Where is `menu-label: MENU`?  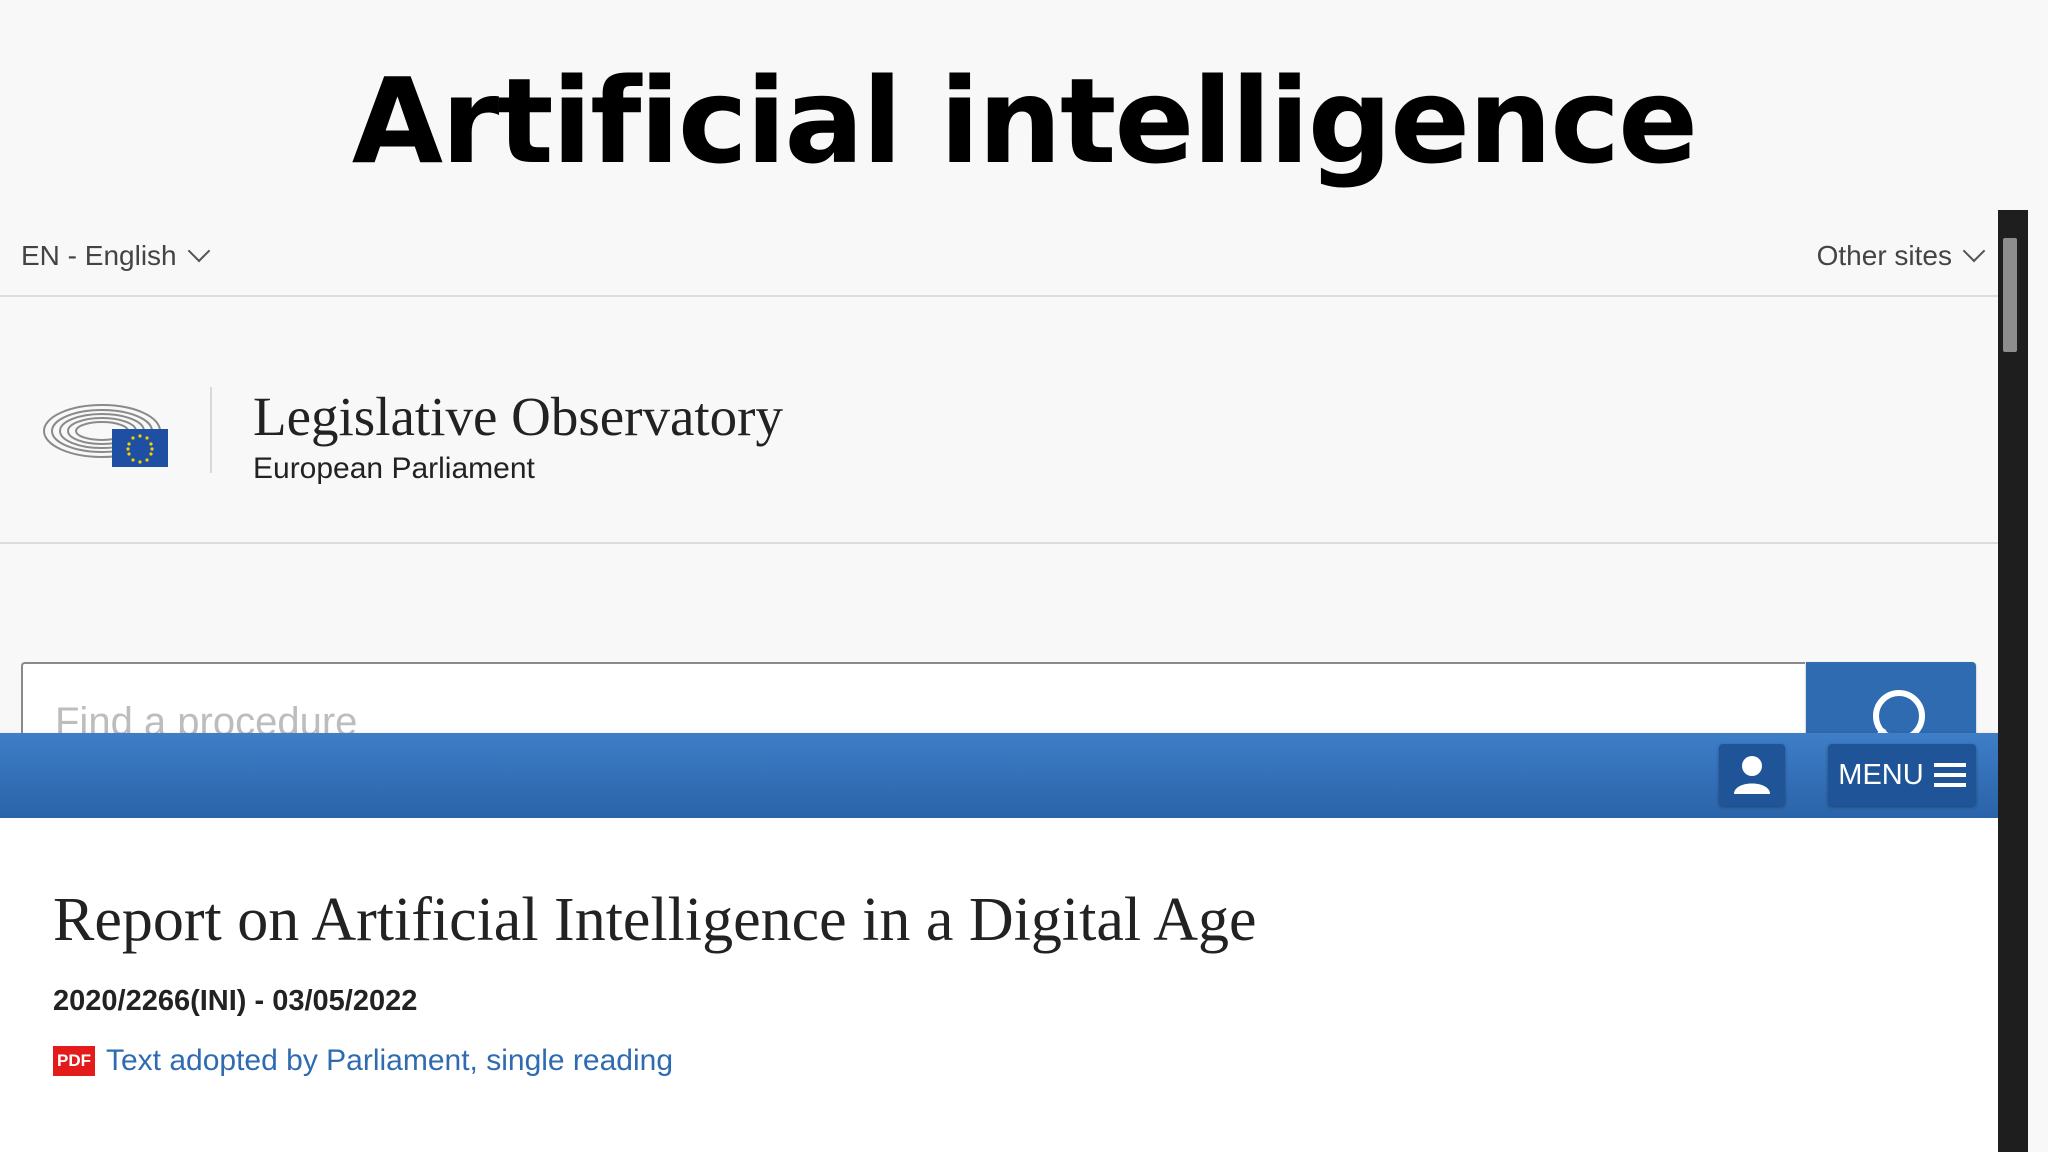 menu-label: MENU is located at coordinates (1881, 774).